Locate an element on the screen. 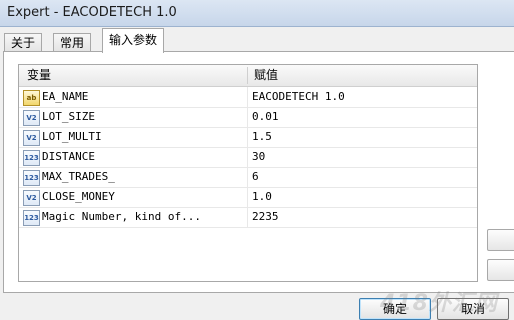  grid-header: 变量 赋值 is located at coordinates (248, 76).